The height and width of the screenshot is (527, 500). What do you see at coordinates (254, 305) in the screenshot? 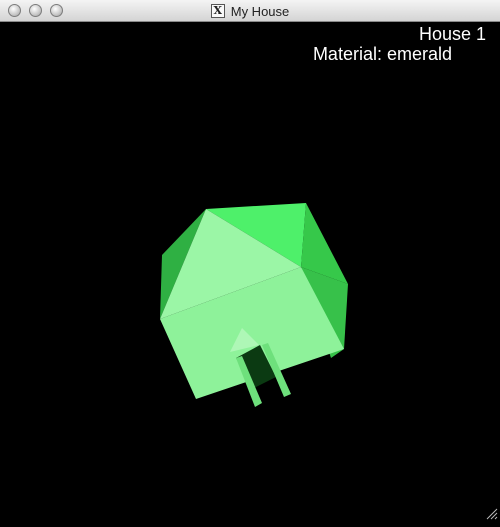
I see `house-render` at bounding box center [254, 305].